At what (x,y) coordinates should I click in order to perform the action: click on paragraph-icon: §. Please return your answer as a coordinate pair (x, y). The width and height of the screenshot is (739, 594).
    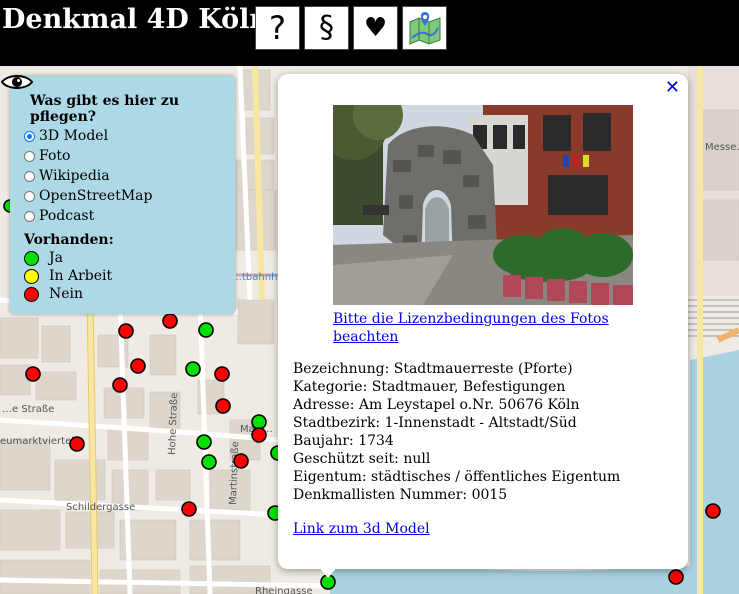
    Looking at the image, I should click on (326, 27).